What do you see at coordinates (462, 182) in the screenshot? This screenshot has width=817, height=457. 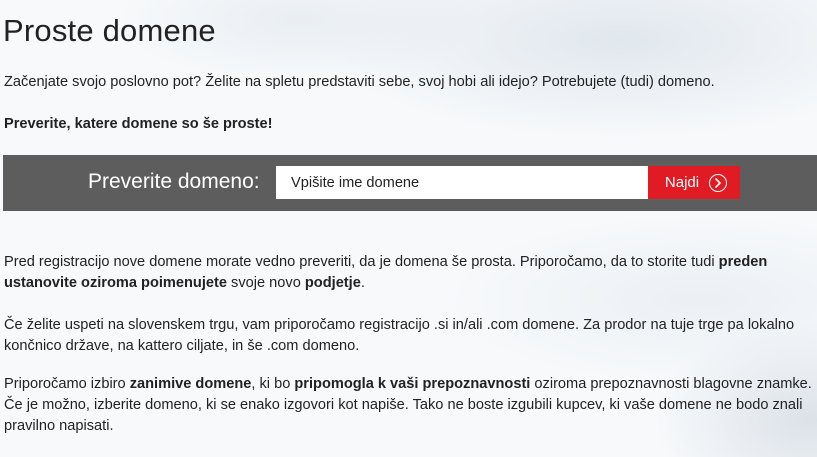 I see `domain-search-input` at bounding box center [462, 182].